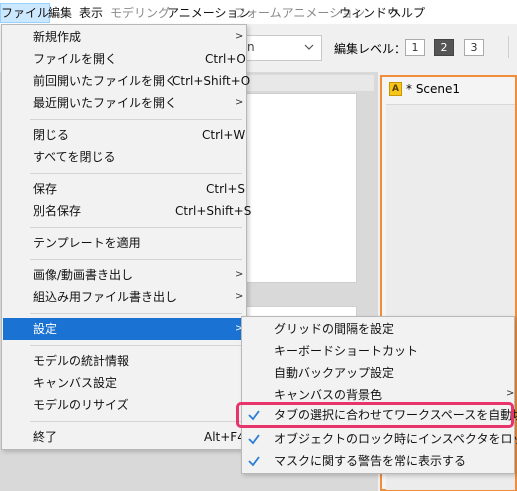 This screenshot has height=491, width=517. I want to click on submenu-item-grid-spacing: グリッドの間隔を設定, so click(334, 329).